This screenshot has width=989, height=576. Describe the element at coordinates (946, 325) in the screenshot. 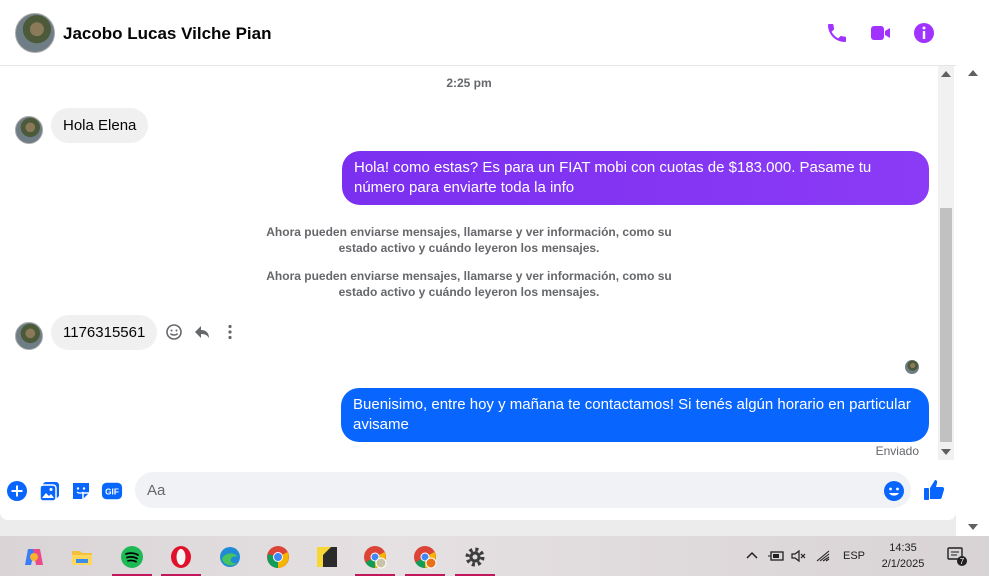

I see `scroll-thumb` at that location.